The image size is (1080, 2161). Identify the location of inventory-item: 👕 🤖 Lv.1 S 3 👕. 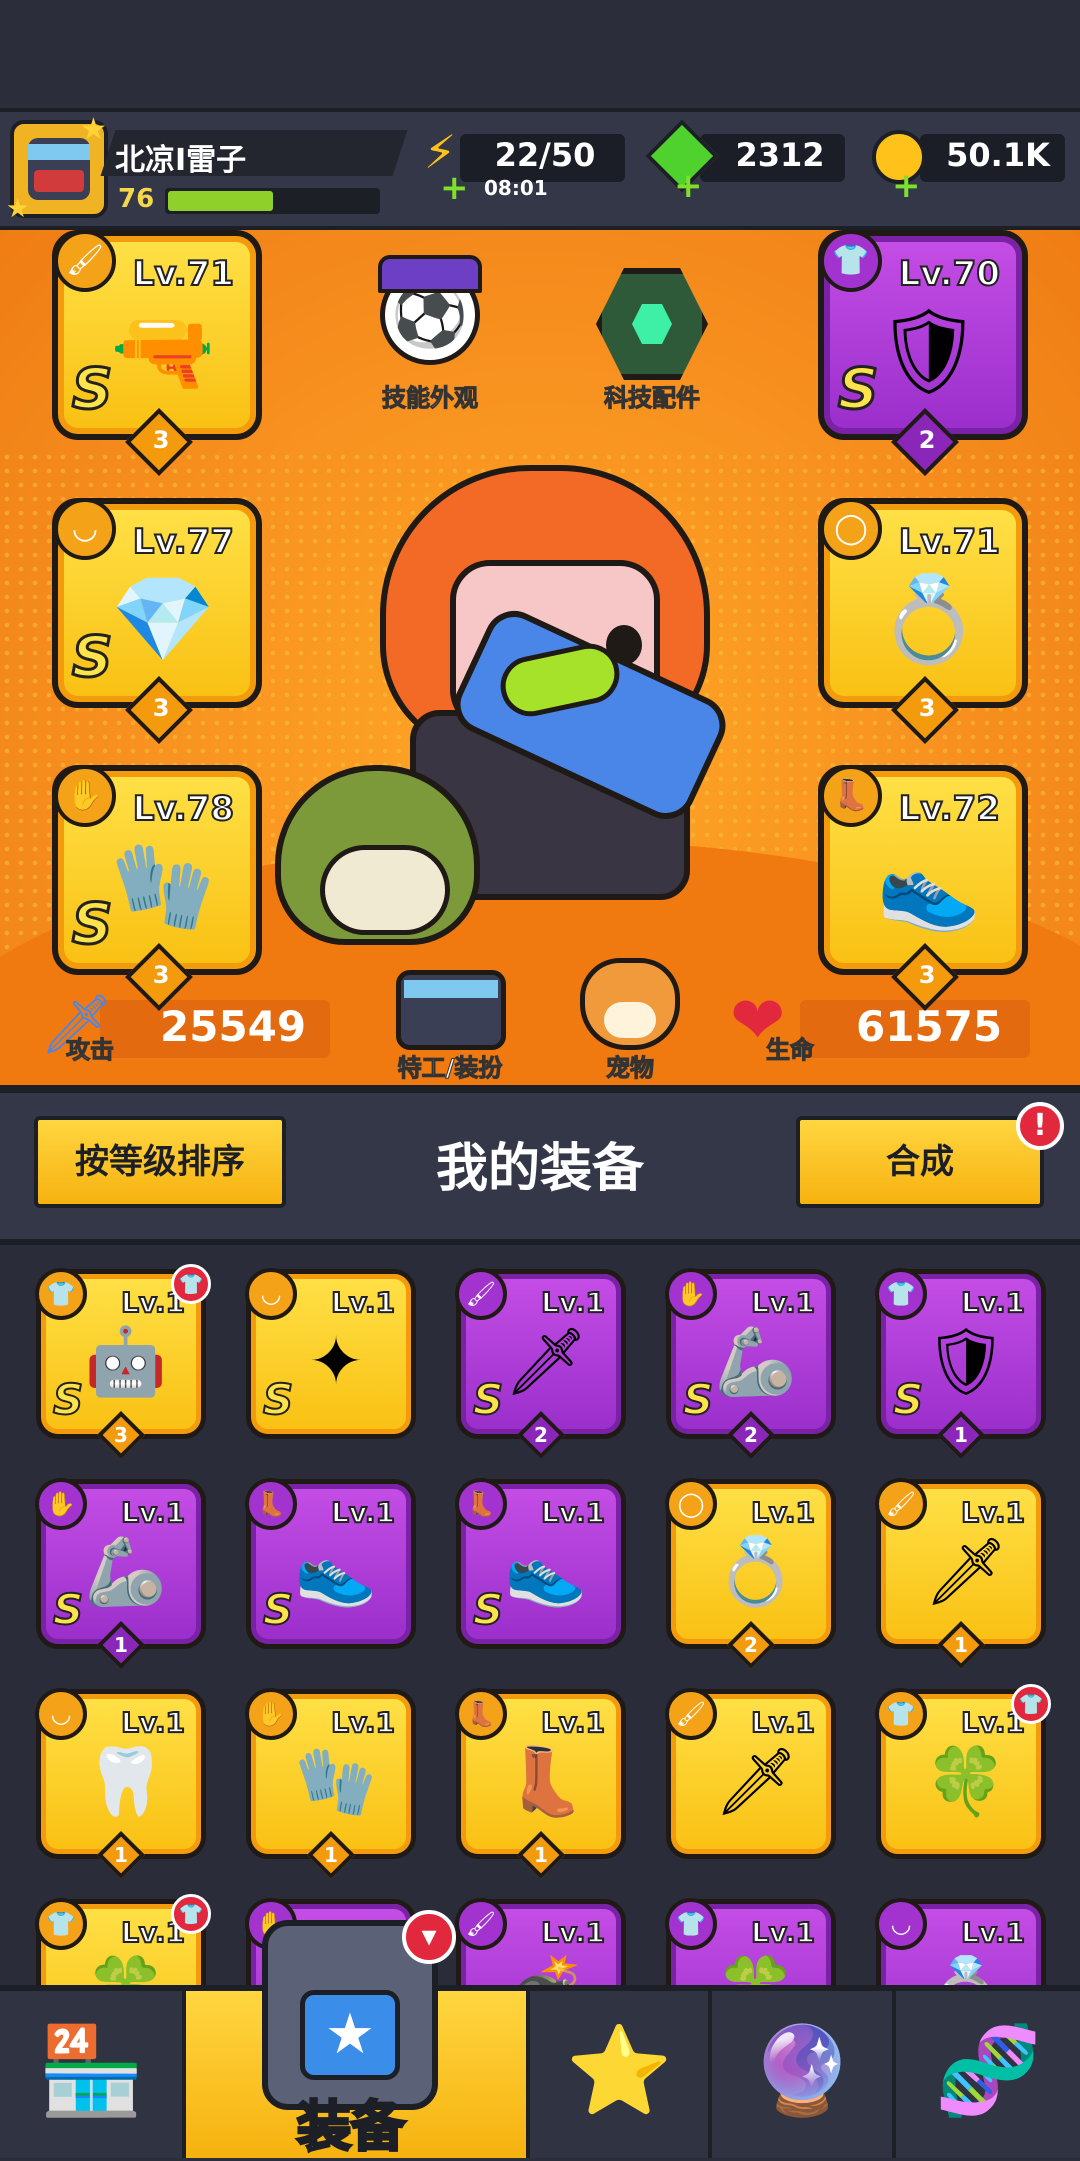
(123, 1362).